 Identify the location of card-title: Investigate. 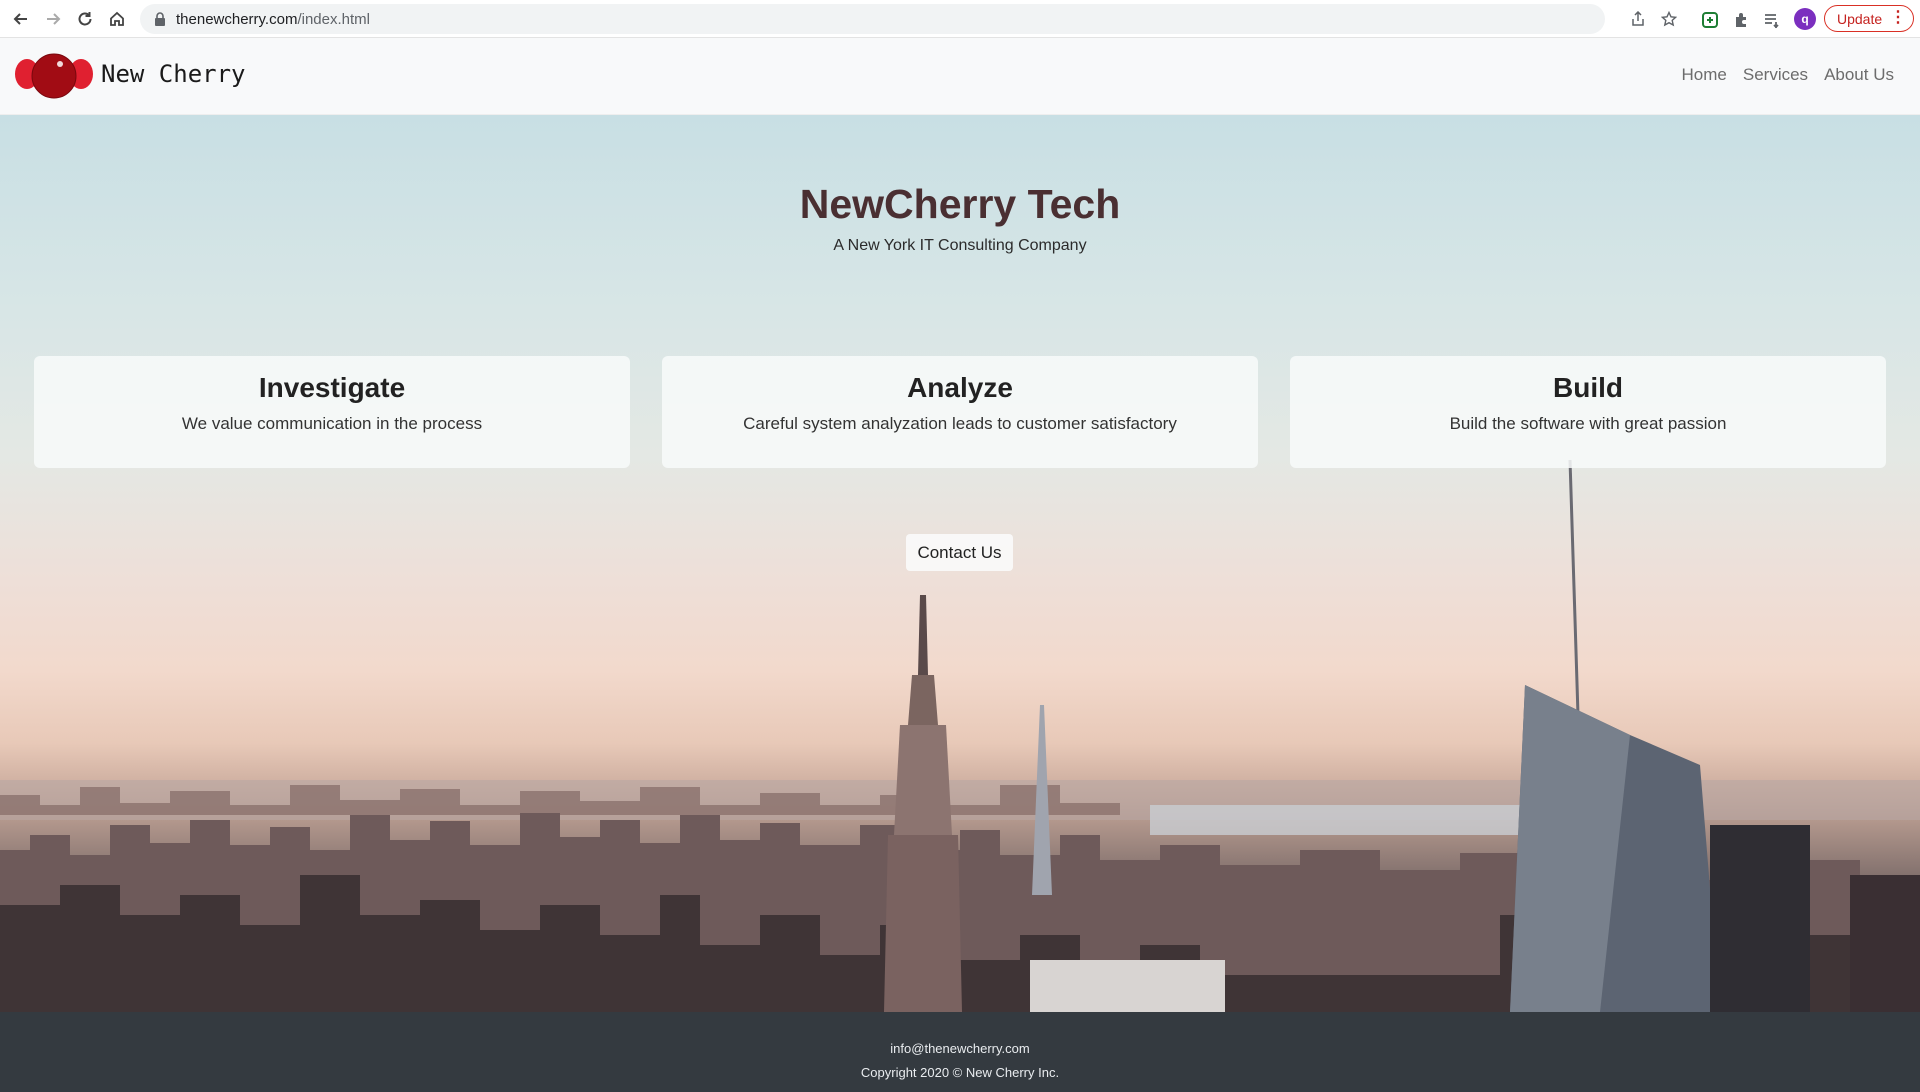
(332, 387).